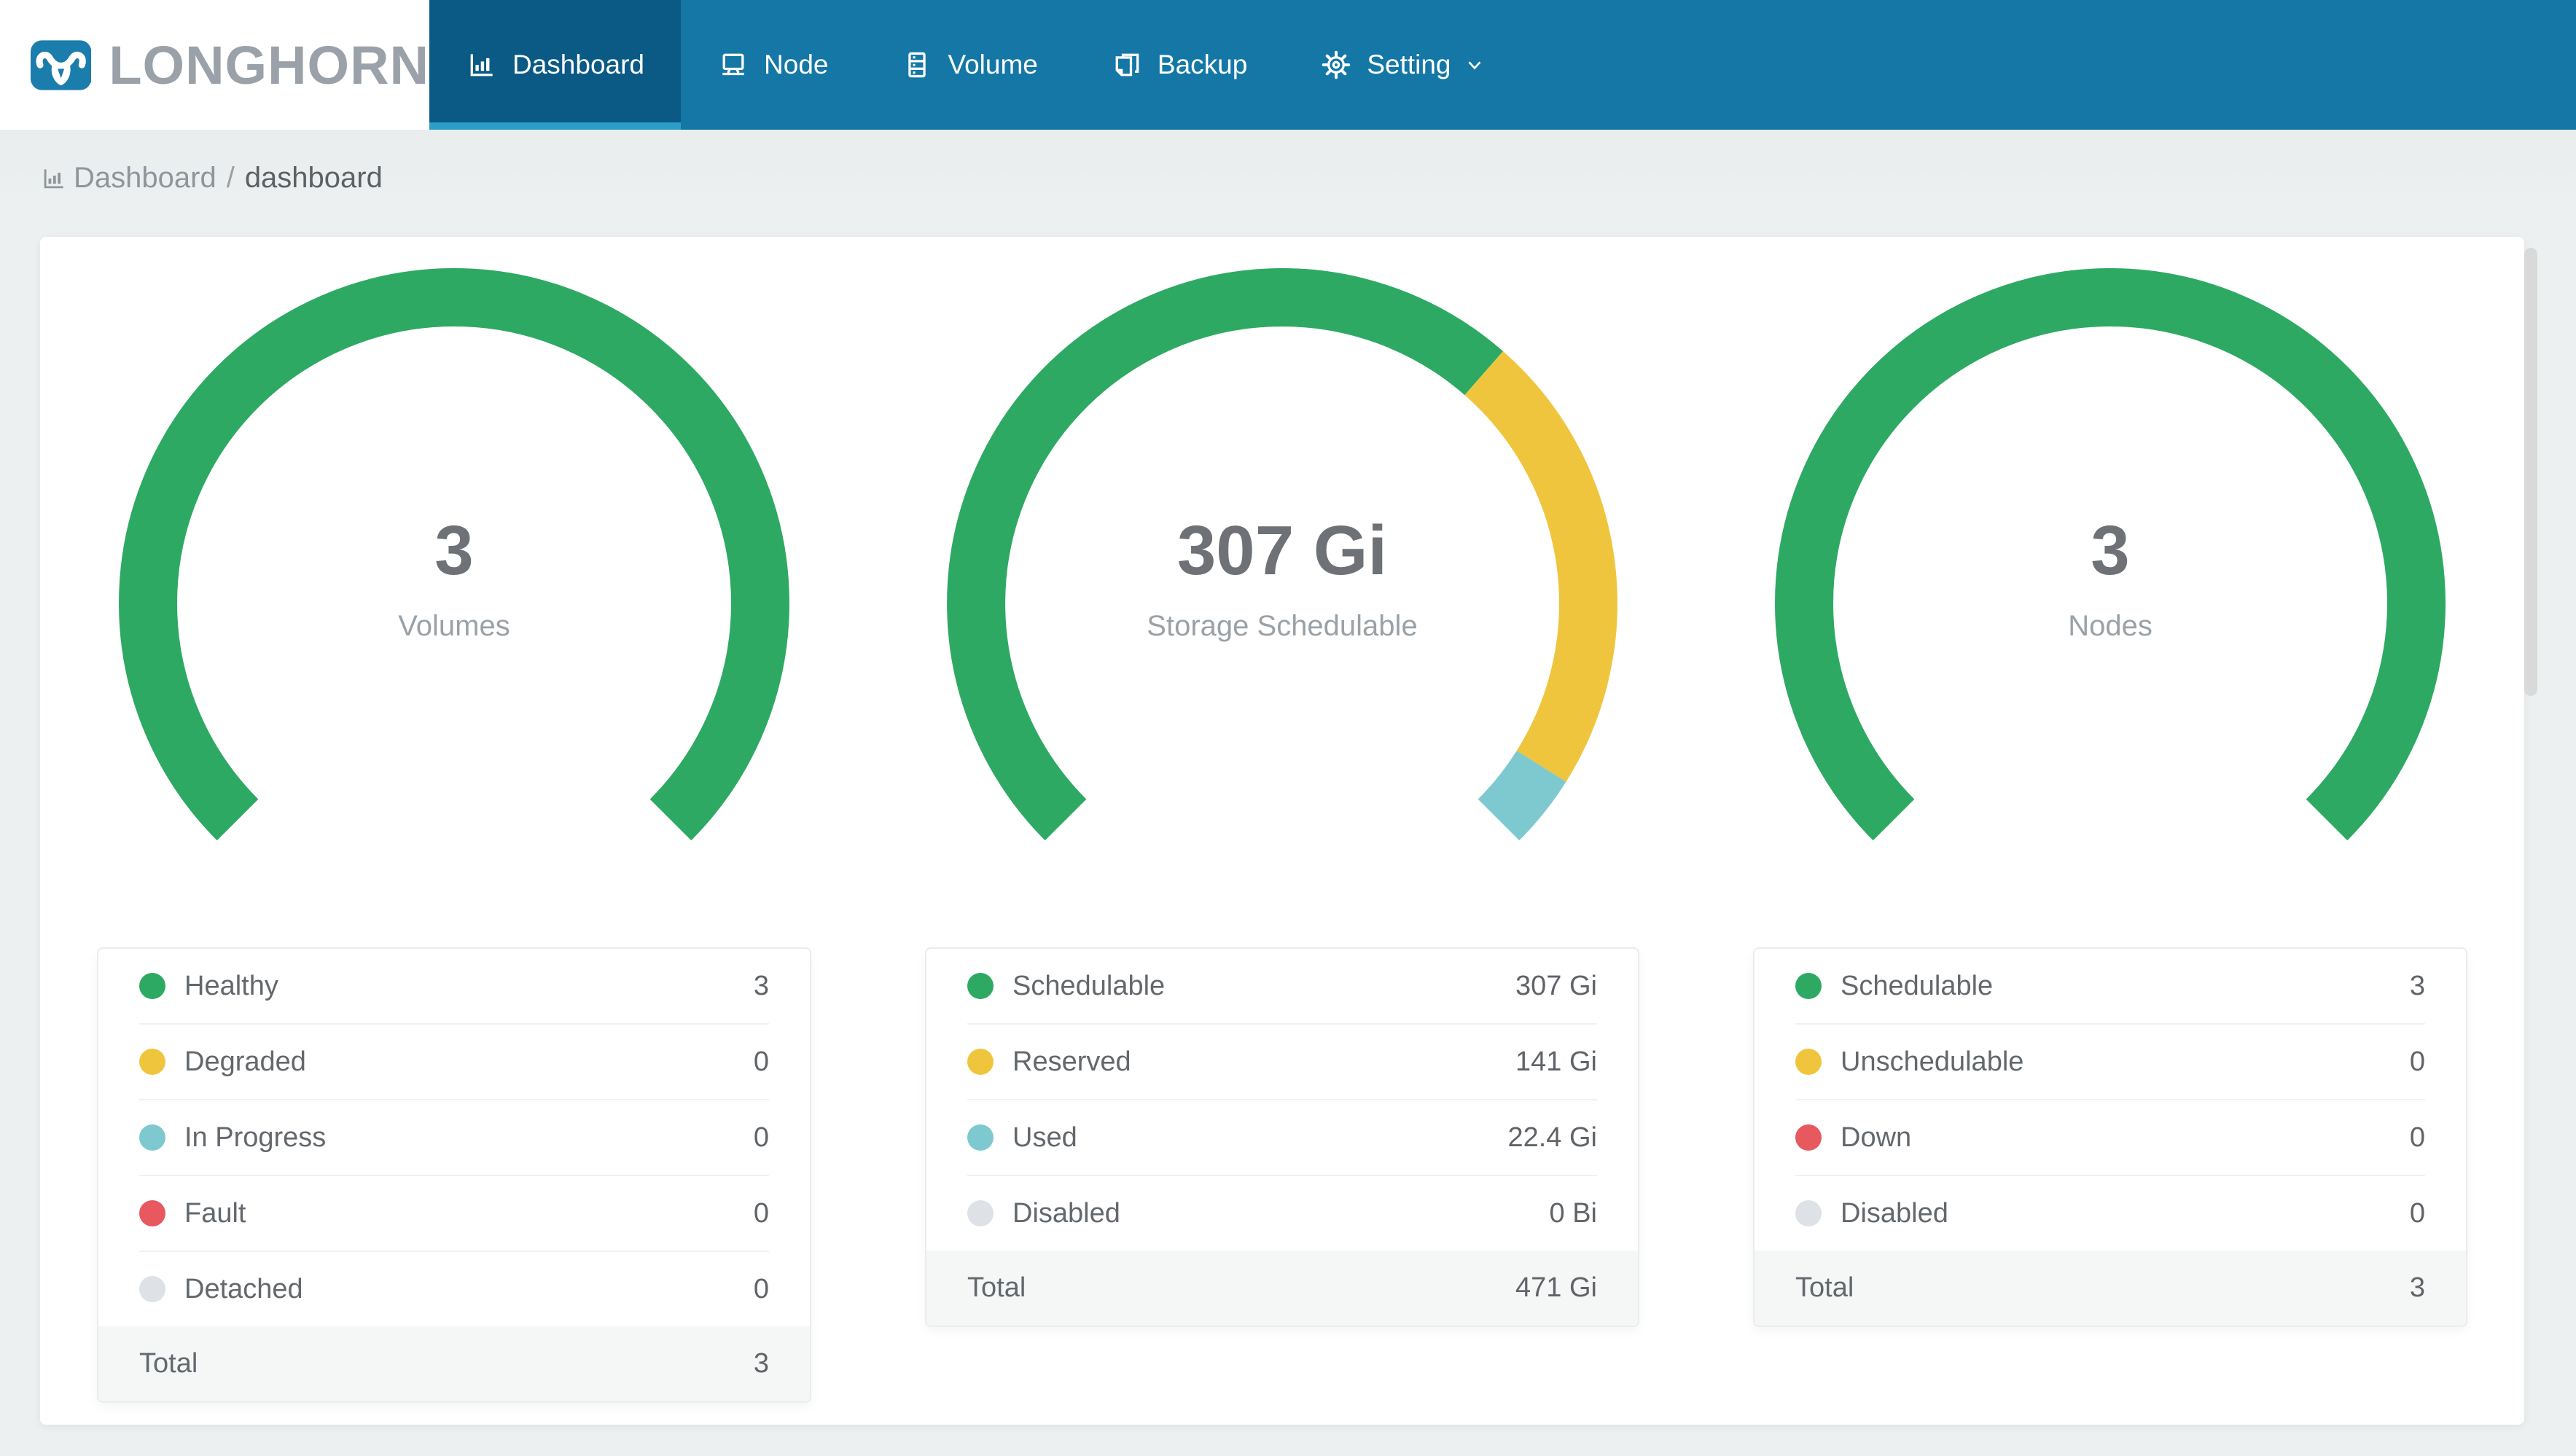 The width and height of the screenshot is (2576, 1456). I want to click on tab-label: Backup, so click(1202, 64).